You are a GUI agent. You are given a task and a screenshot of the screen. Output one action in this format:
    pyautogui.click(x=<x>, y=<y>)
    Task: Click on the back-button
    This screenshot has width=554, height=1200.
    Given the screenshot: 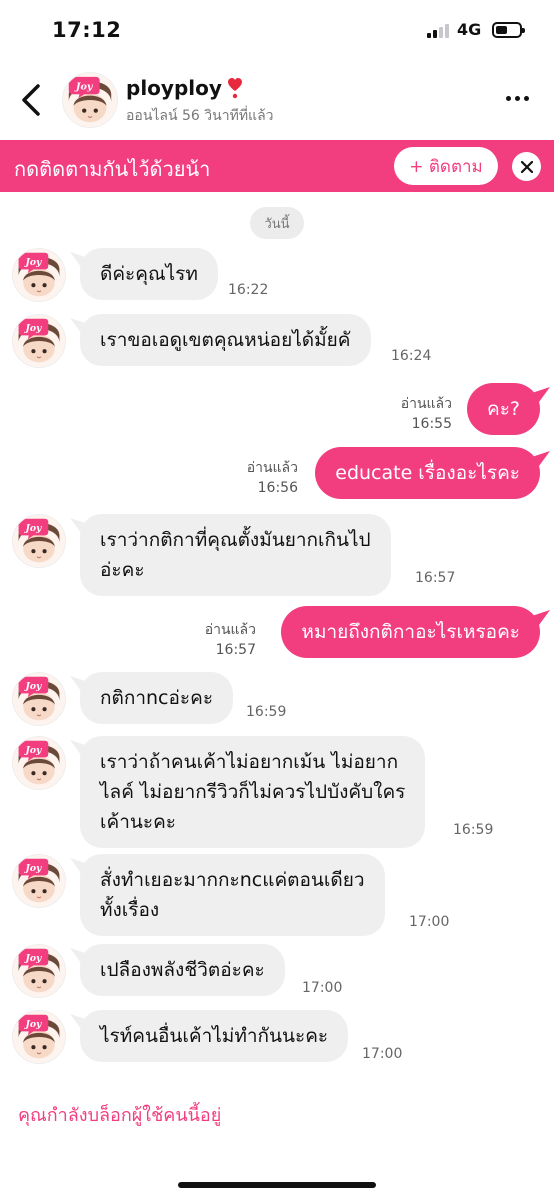 What is the action you would take?
    pyautogui.click(x=32, y=100)
    